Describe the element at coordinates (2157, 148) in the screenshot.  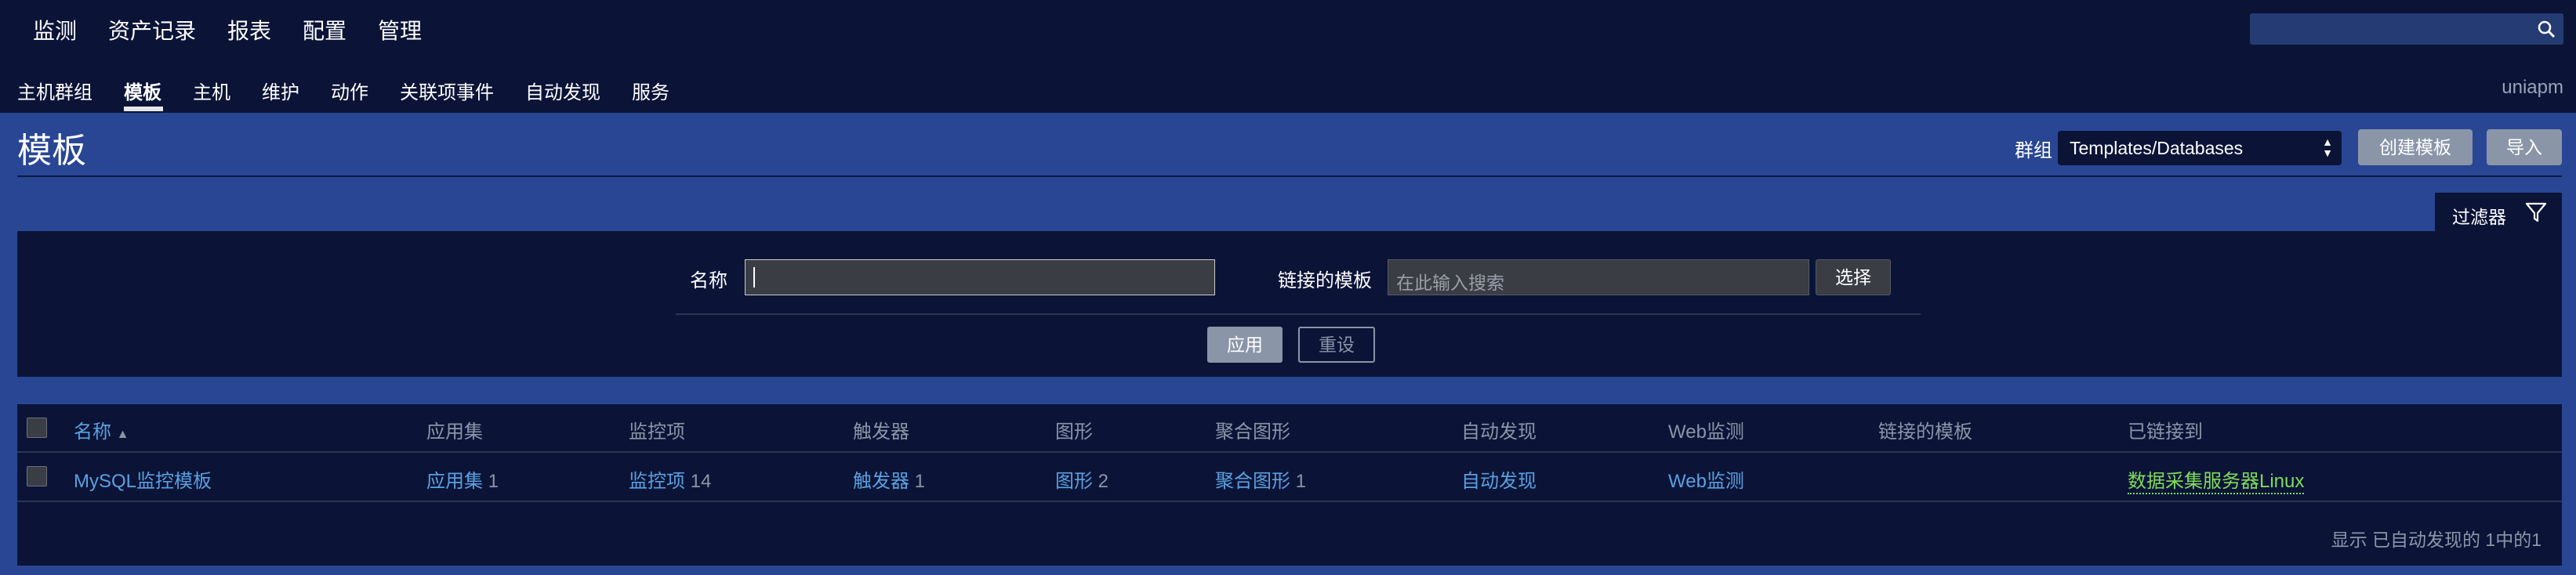
I see `group-select-value: Templates/Databases` at that location.